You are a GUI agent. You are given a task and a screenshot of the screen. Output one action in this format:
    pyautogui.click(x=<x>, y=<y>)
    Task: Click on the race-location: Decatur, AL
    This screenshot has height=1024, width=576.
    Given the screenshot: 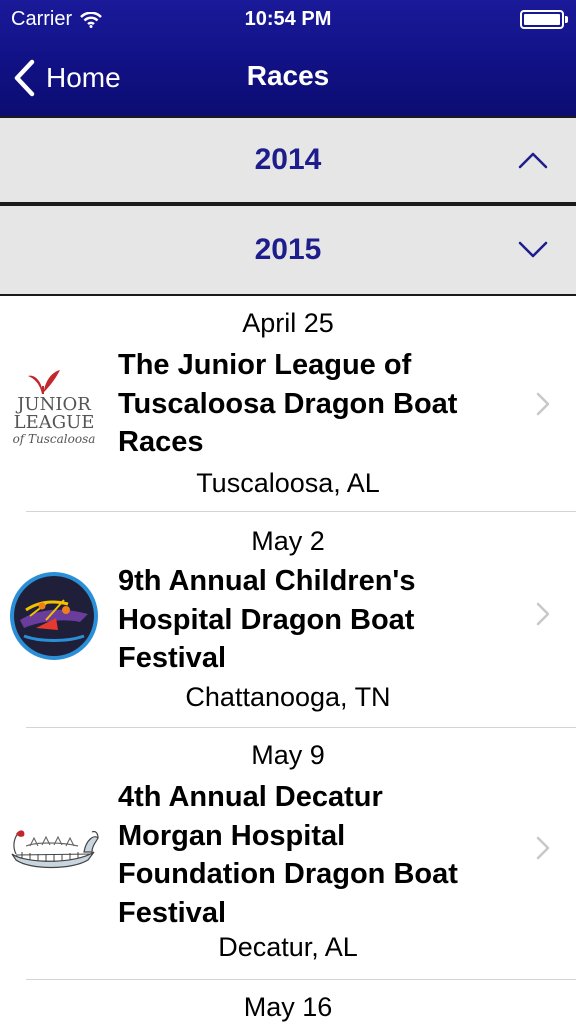 What is the action you would take?
    pyautogui.click(x=288, y=947)
    